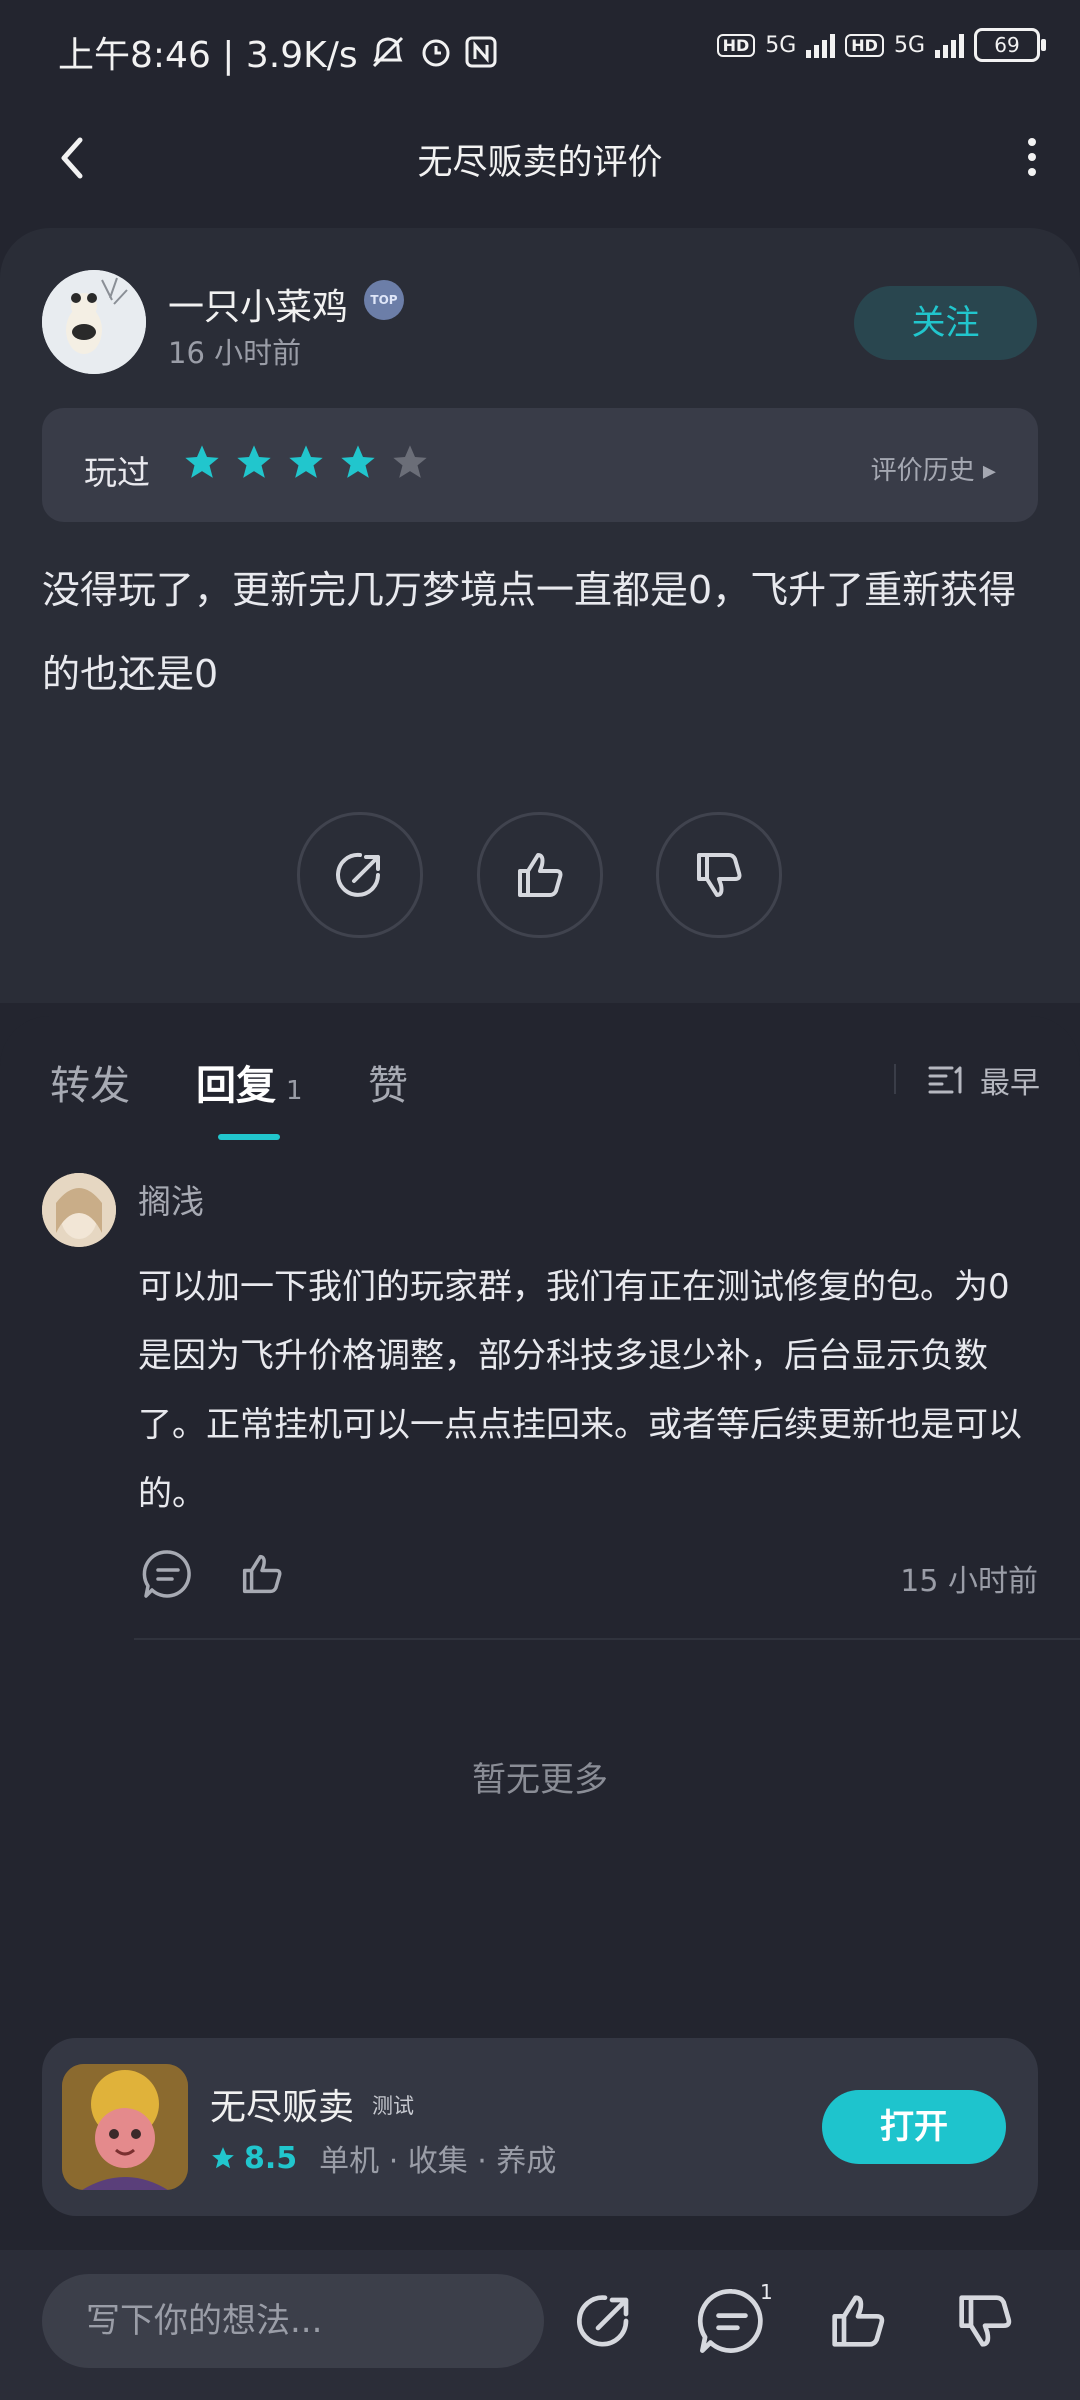 The width and height of the screenshot is (1080, 2400). What do you see at coordinates (895, 1079) in the screenshot?
I see `sort-divider` at bounding box center [895, 1079].